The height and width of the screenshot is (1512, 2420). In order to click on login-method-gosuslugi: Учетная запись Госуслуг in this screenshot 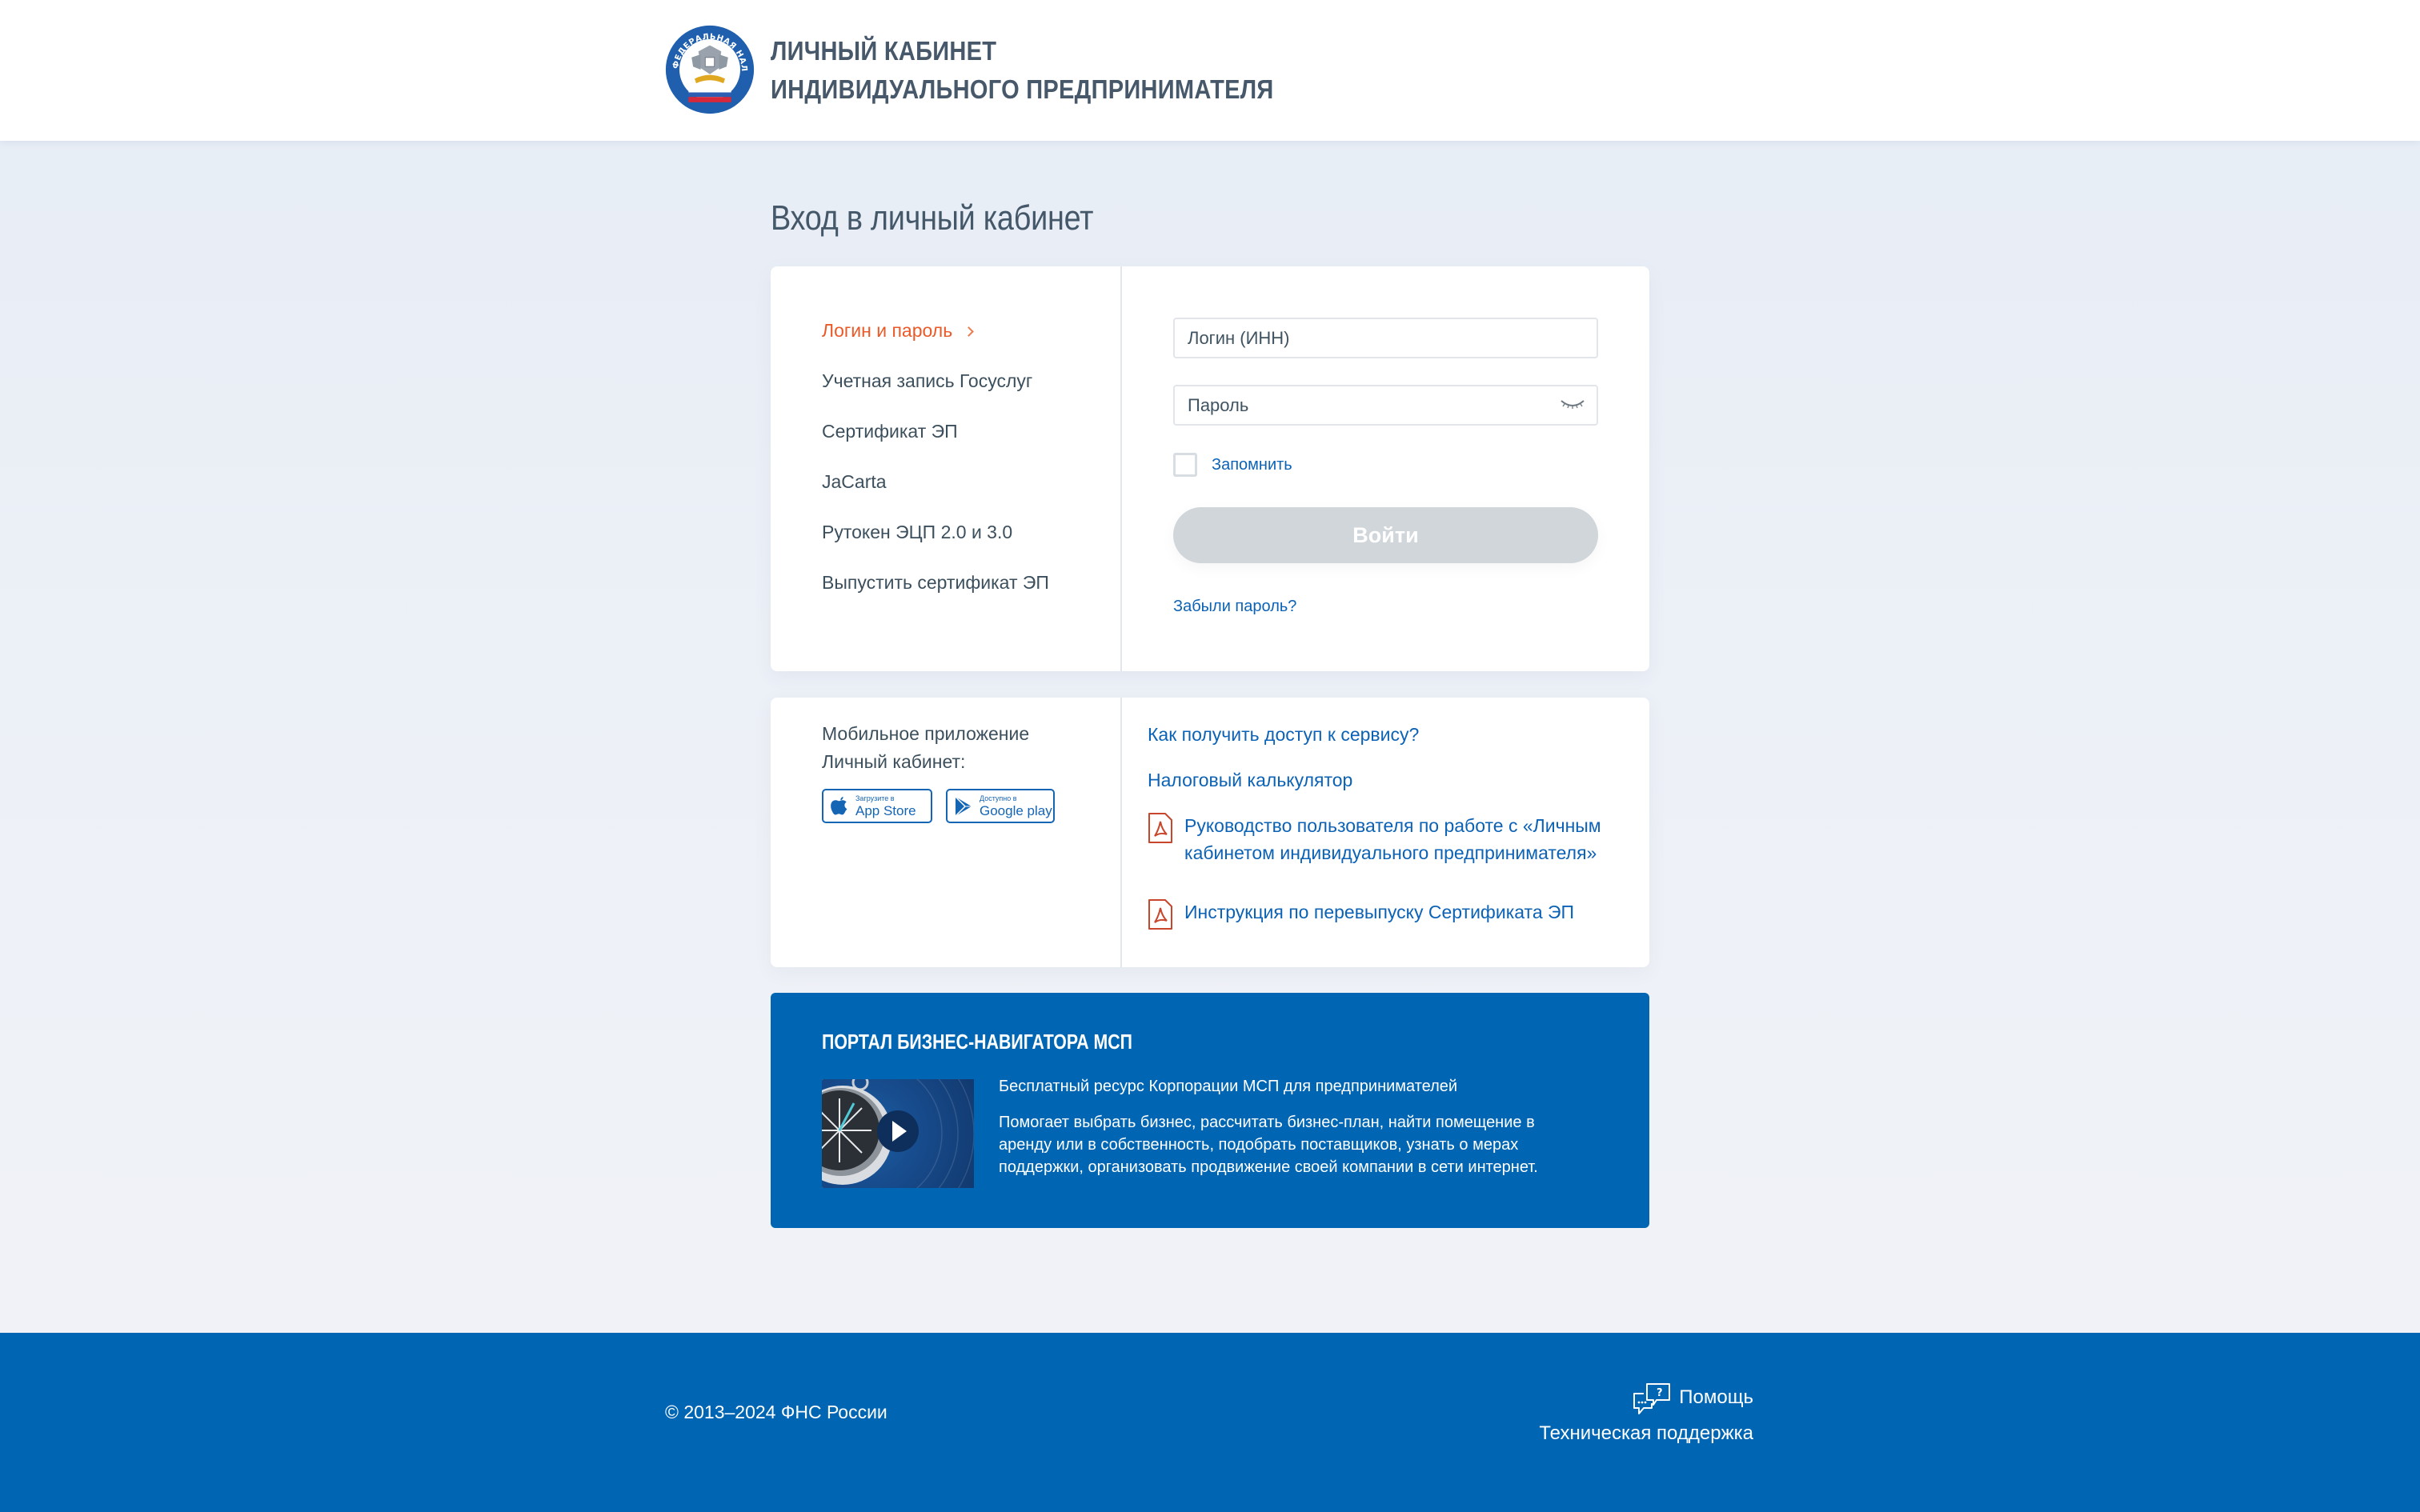, I will do `click(935, 391)`.